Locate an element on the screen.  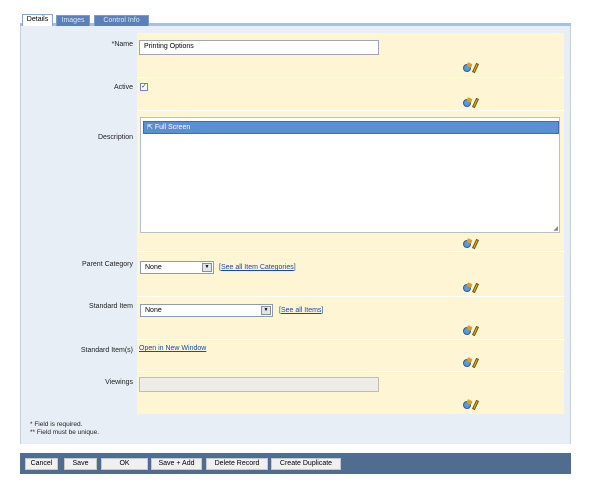
standard-items-label: Standard Item(s) is located at coordinates (106, 350).